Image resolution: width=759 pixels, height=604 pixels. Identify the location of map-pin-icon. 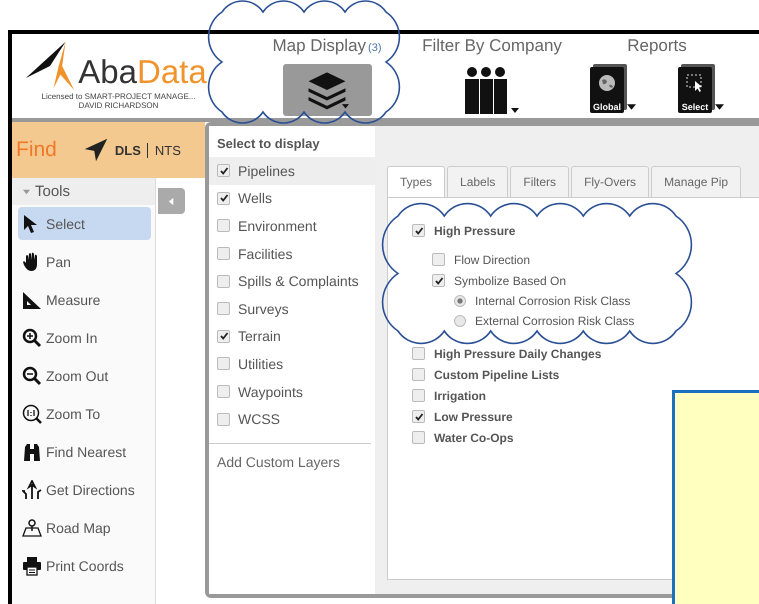
(32, 528).